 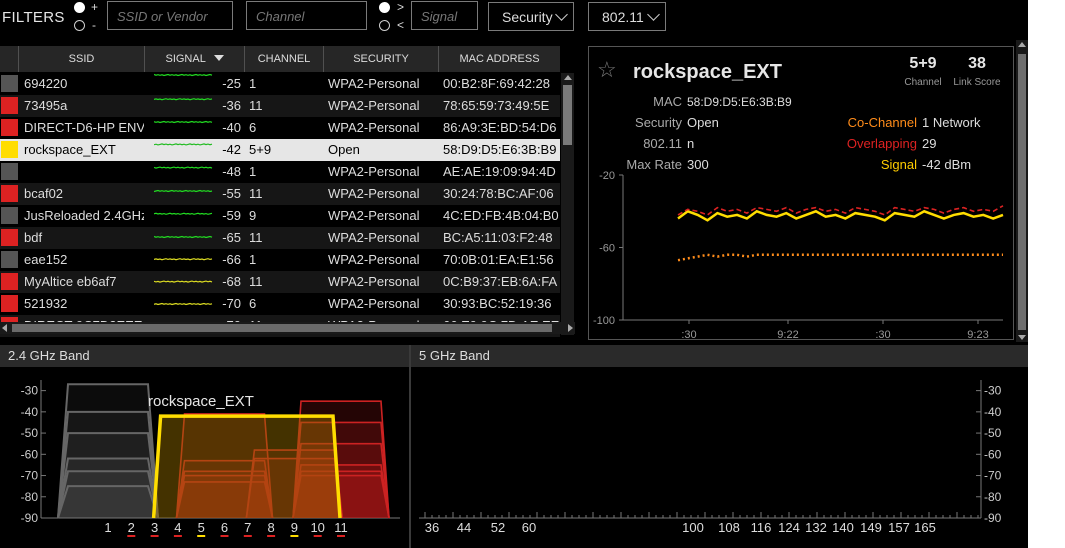 What do you see at coordinates (30, 433) in the screenshot?
I see `band-y-tick-label: -50` at bounding box center [30, 433].